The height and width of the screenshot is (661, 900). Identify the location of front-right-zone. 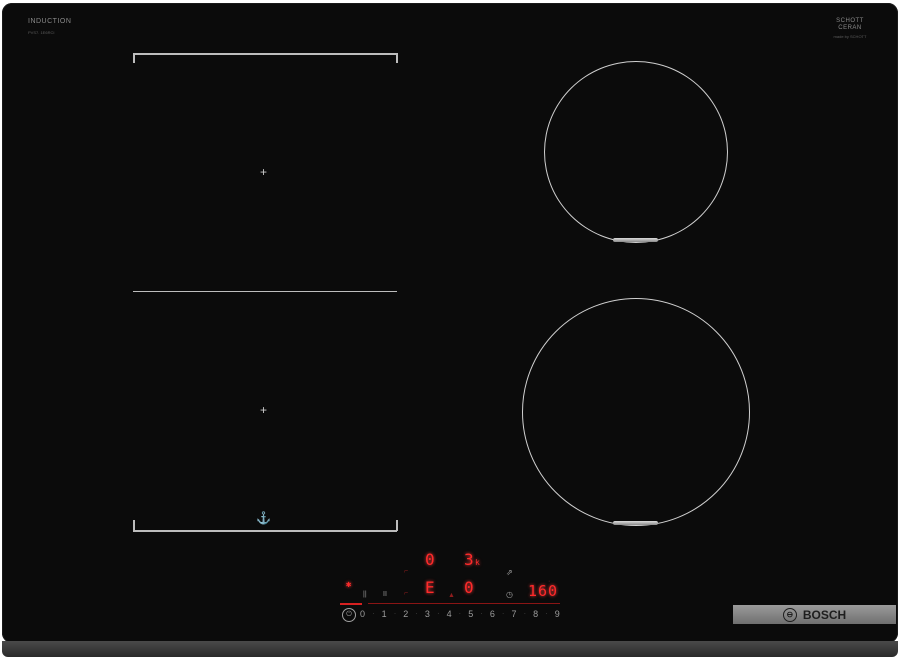
(636, 412).